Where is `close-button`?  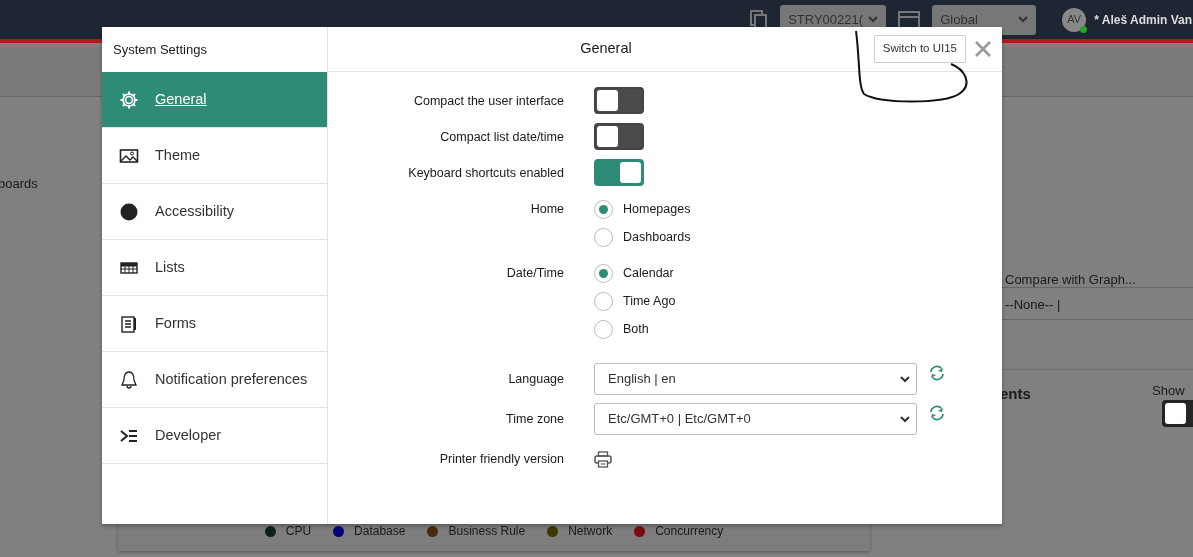 close-button is located at coordinates (983, 49).